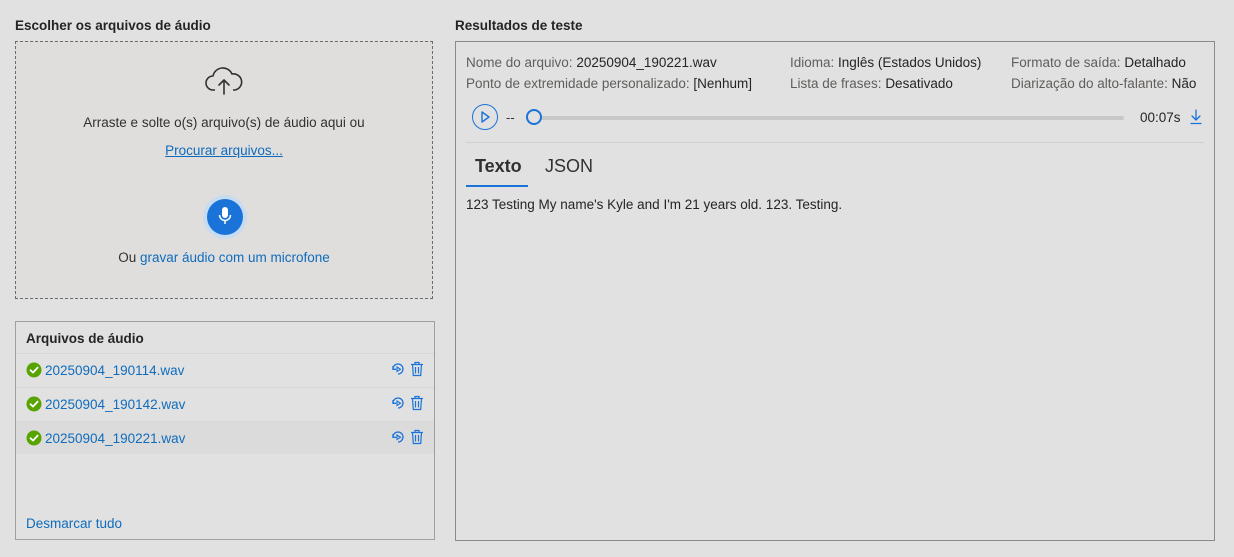  I want to click on microphone-icon, so click(225, 217).